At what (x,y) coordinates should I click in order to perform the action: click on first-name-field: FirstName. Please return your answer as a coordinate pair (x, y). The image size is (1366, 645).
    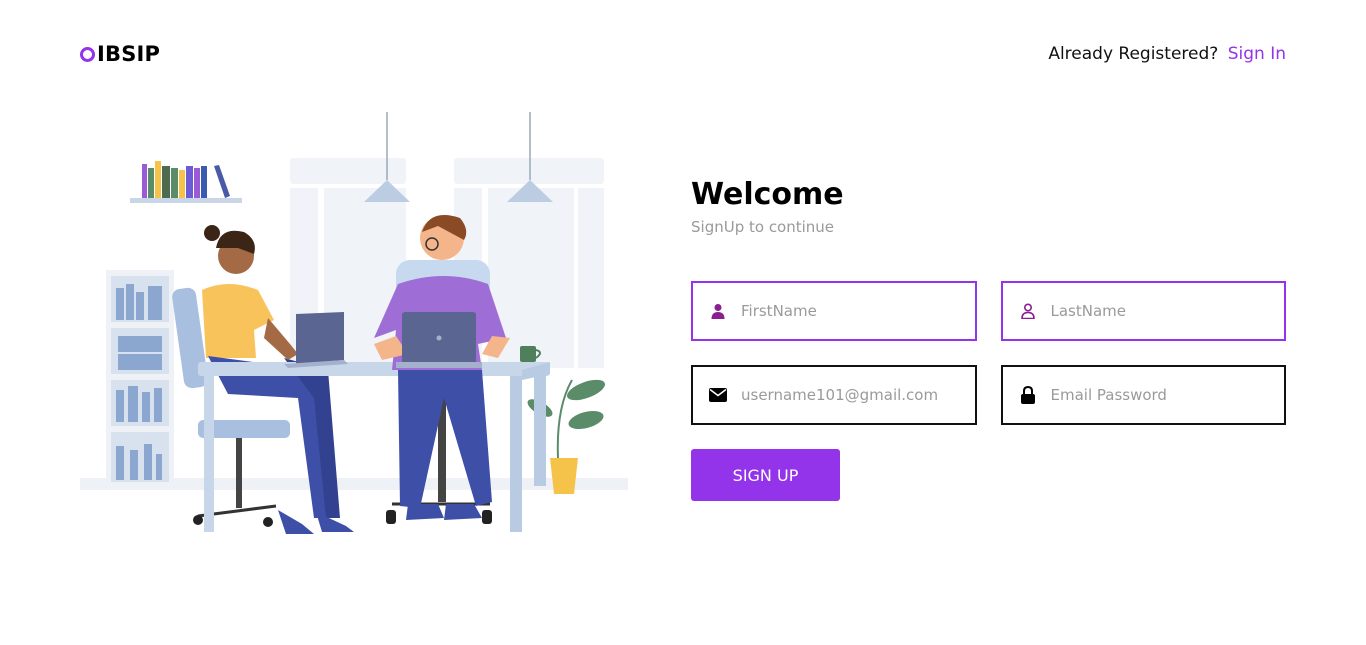
    Looking at the image, I should click on (834, 311).